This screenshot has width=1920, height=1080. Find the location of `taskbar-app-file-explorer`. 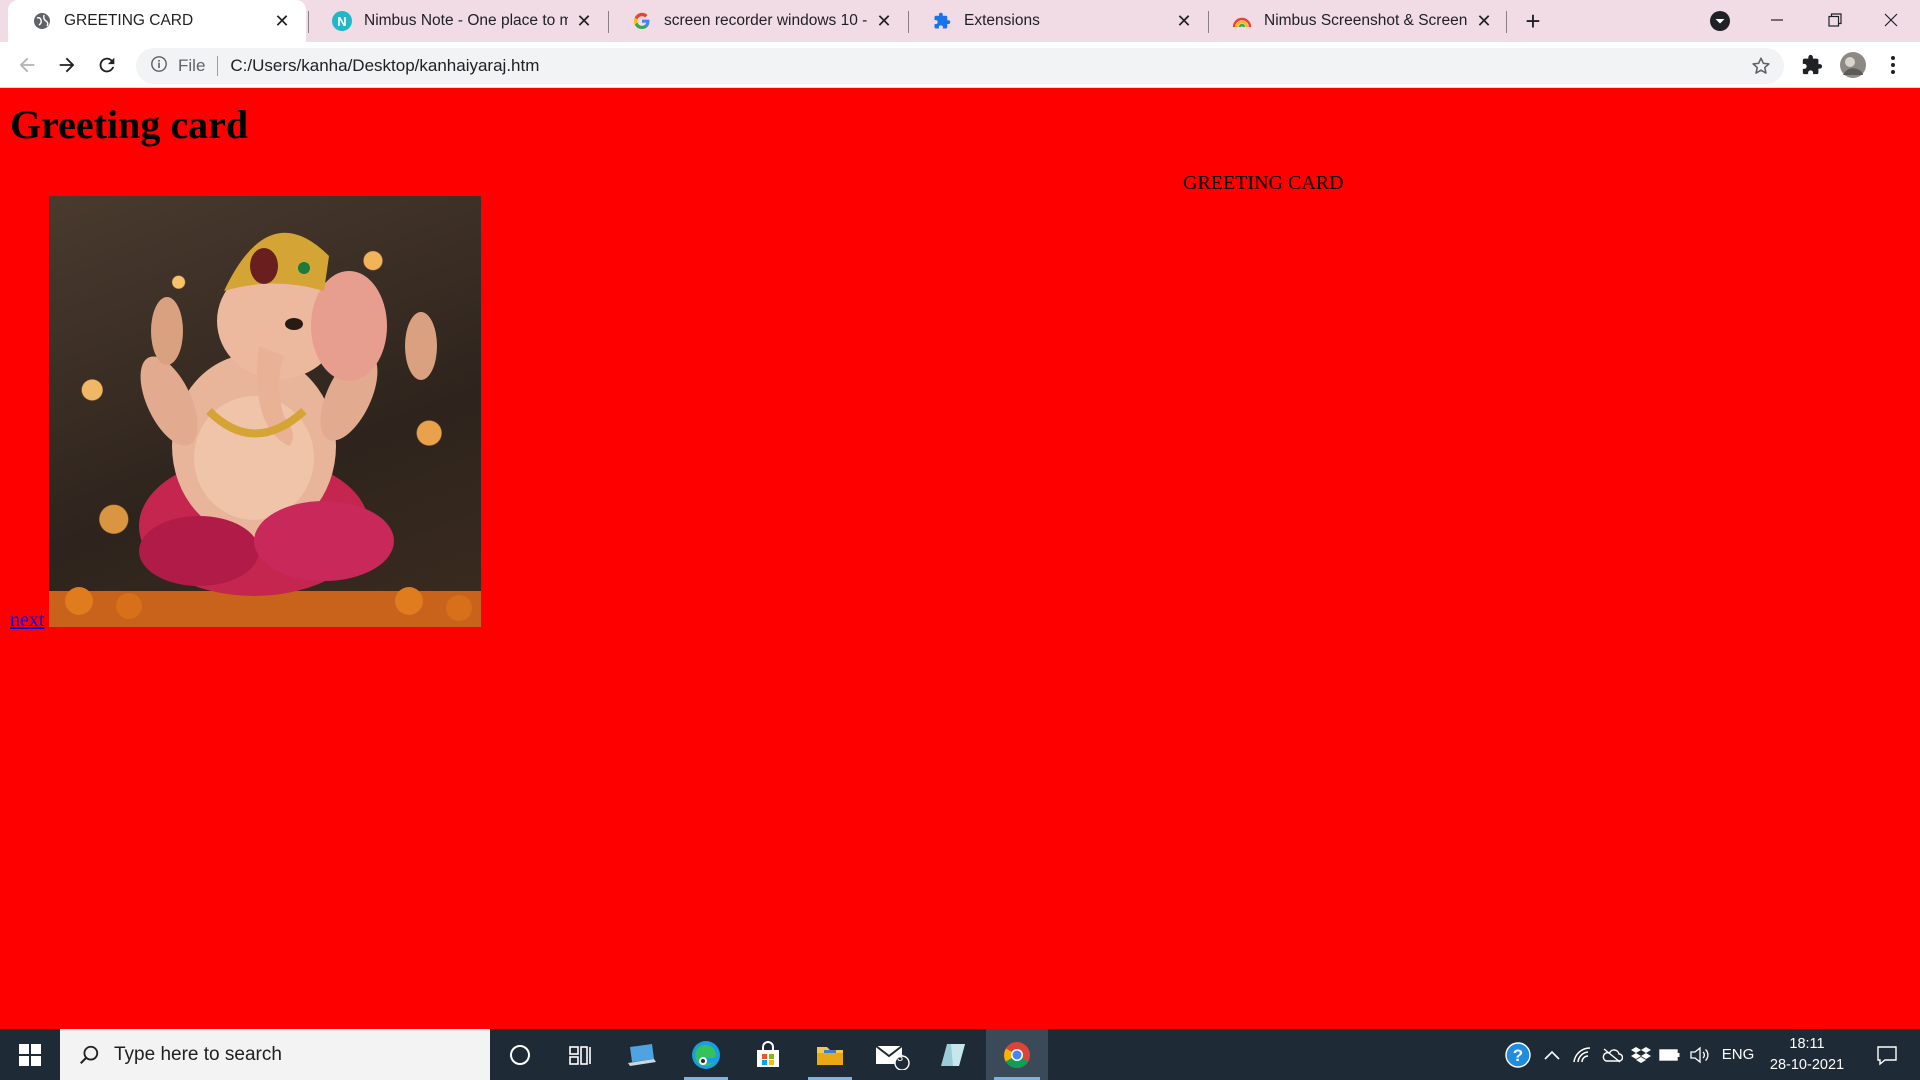

taskbar-app-file-explorer is located at coordinates (830, 1054).